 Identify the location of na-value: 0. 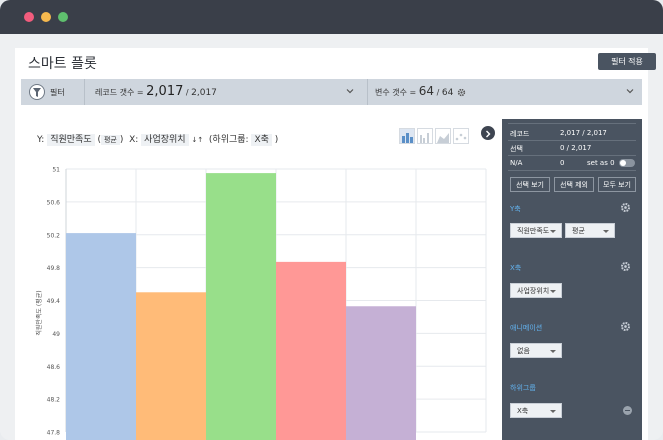
(562, 163).